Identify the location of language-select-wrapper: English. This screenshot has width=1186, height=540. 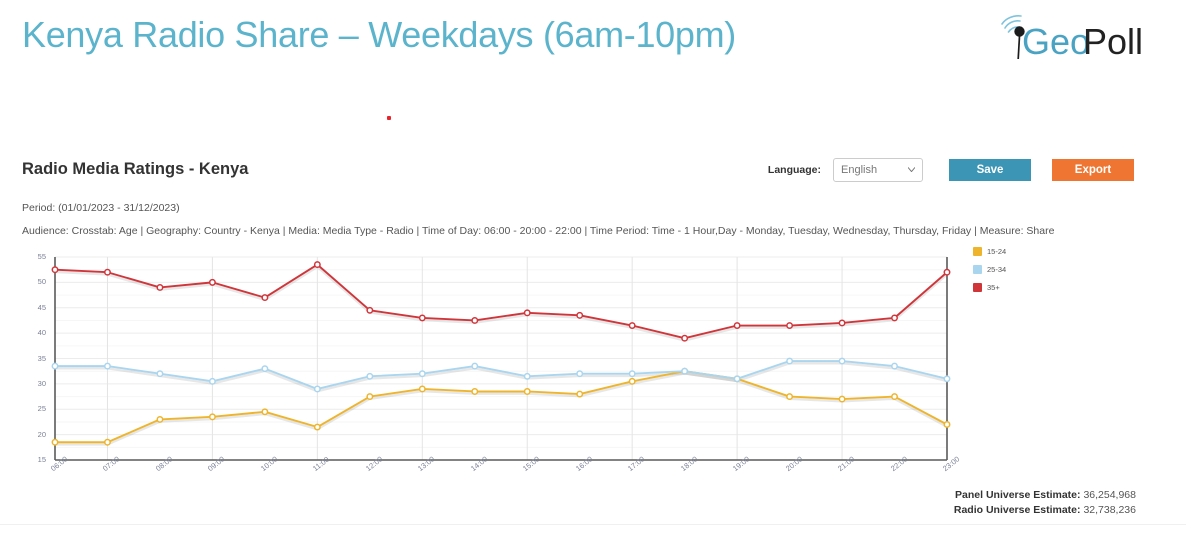
(878, 170).